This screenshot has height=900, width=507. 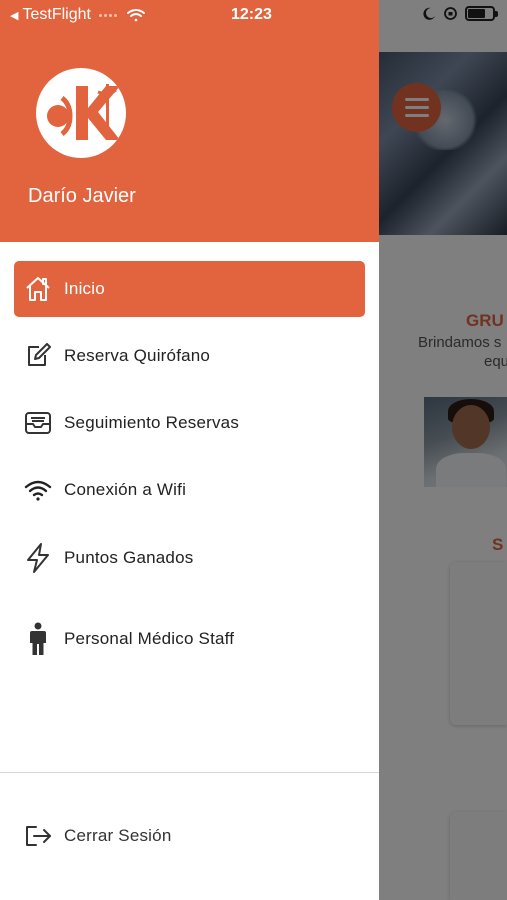 I want to click on menu-item-conexion-wifi: Conexión a Wifi, so click(x=189, y=490).